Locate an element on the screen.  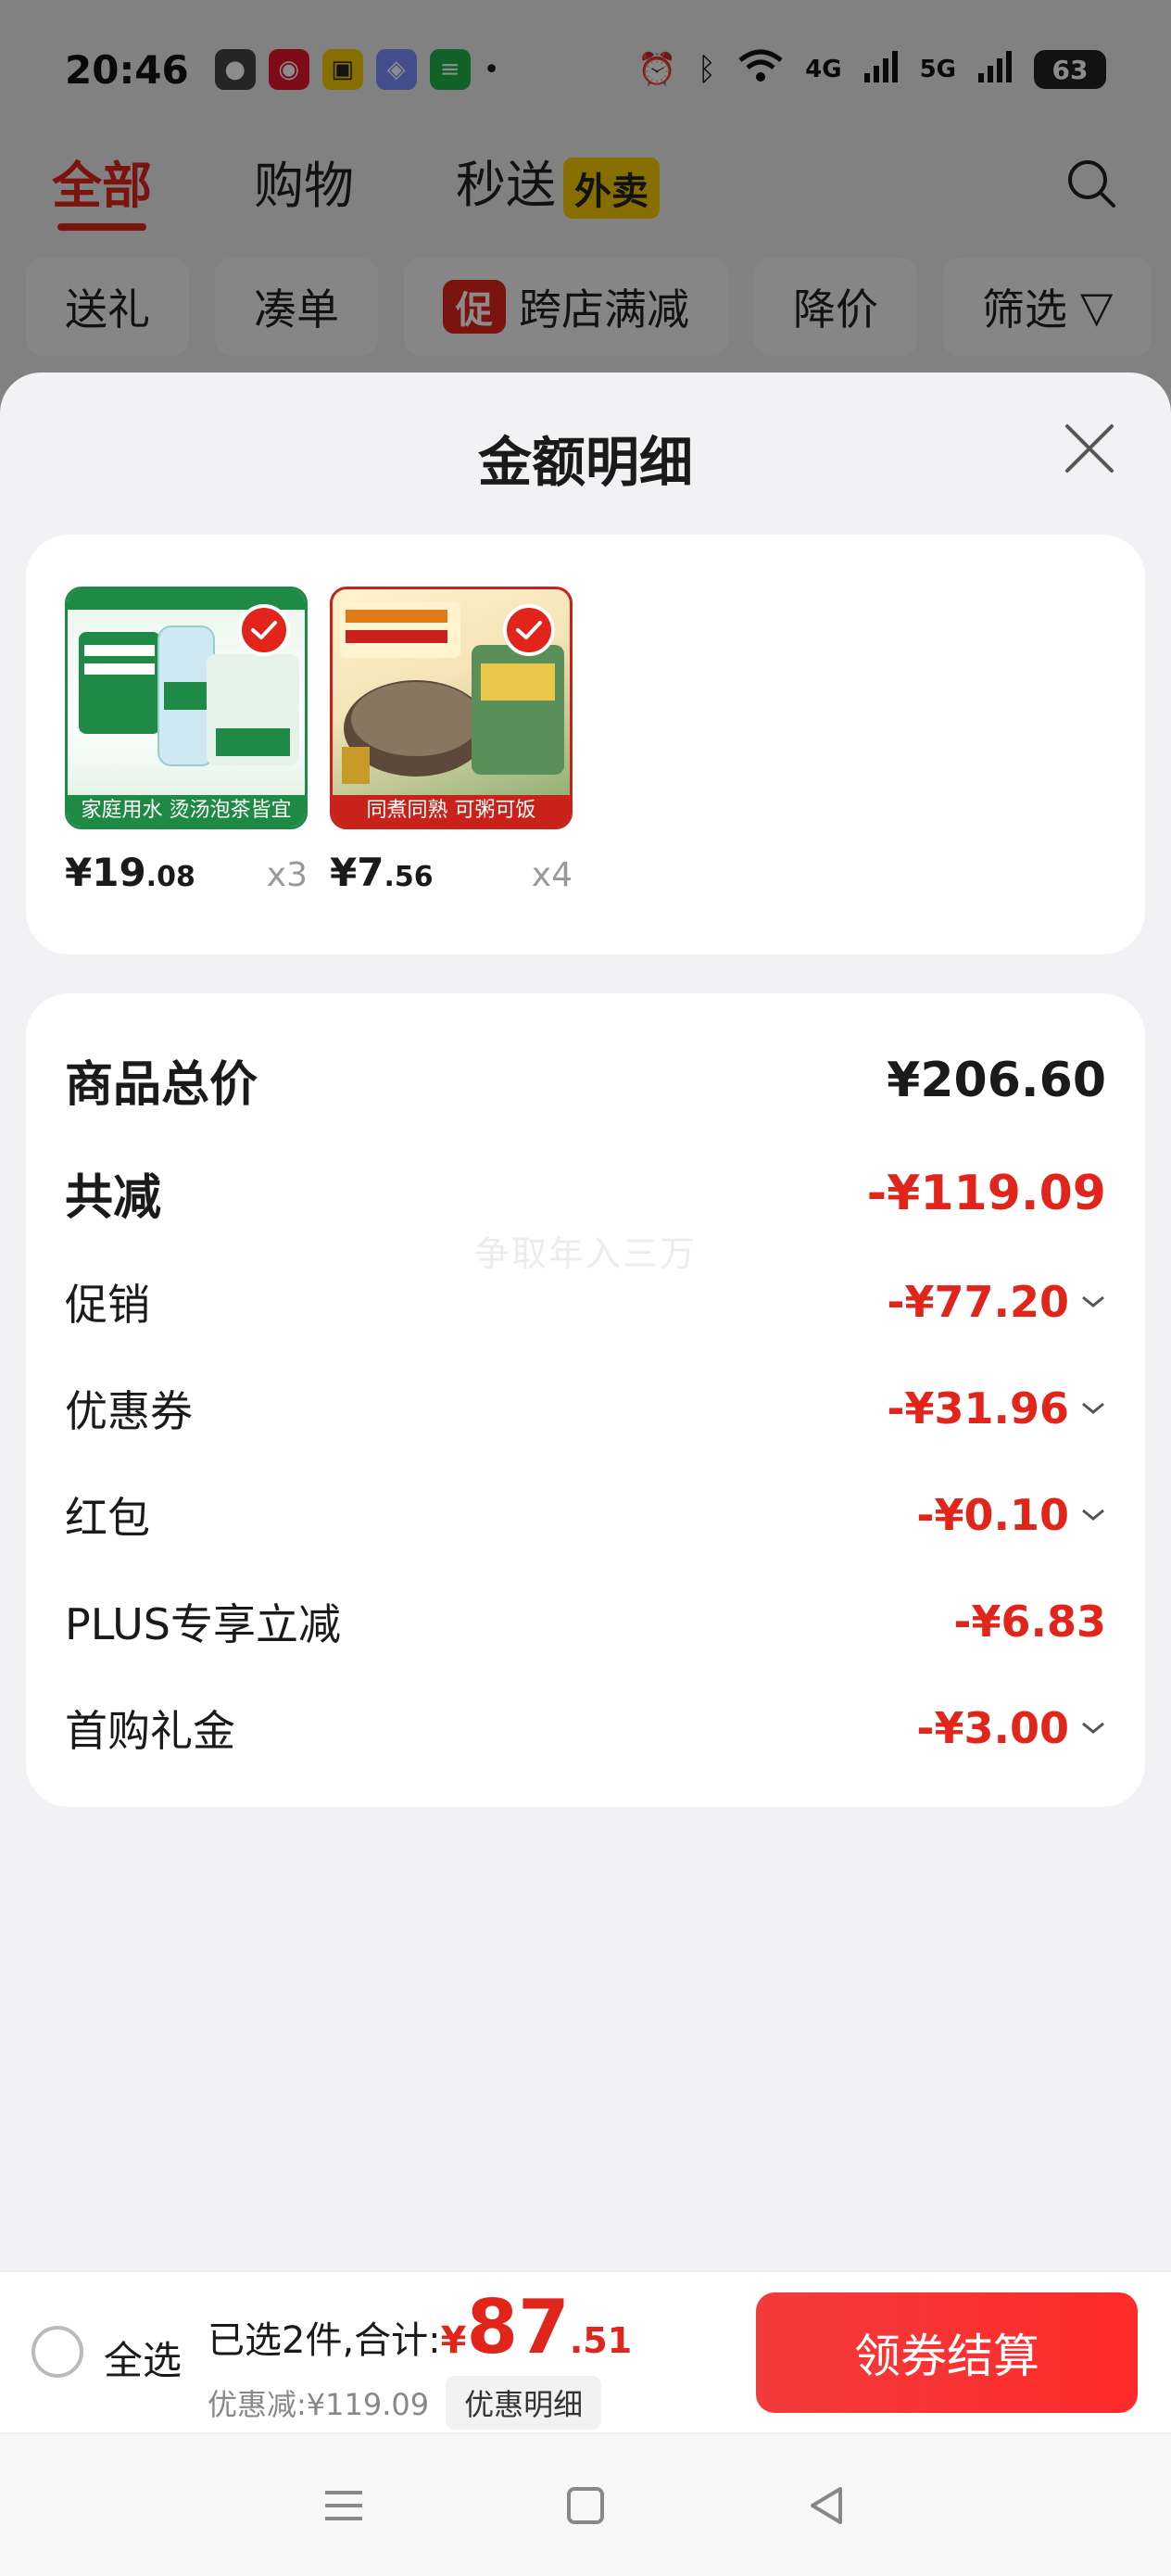
menu-icon is located at coordinates (343, 2505).